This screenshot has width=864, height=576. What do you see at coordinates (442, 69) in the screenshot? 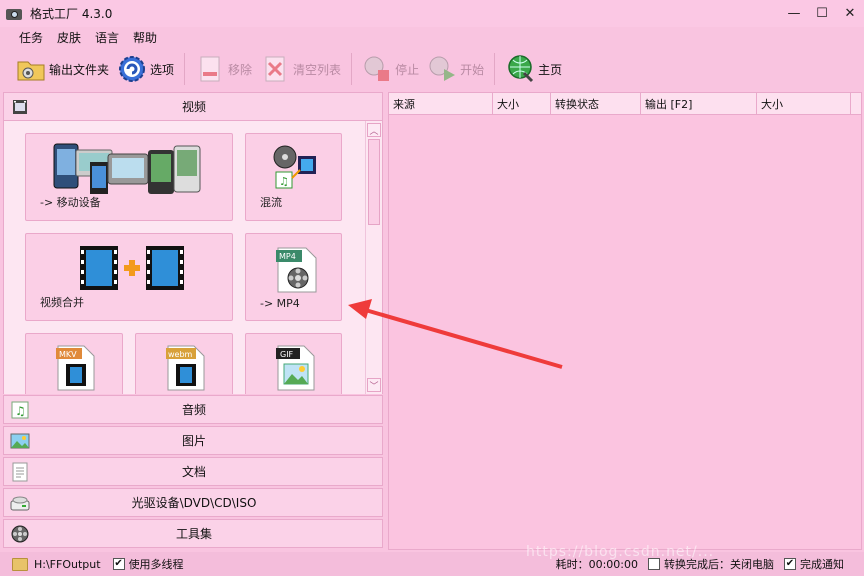
I see `start-icon` at bounding box center [442, 69].